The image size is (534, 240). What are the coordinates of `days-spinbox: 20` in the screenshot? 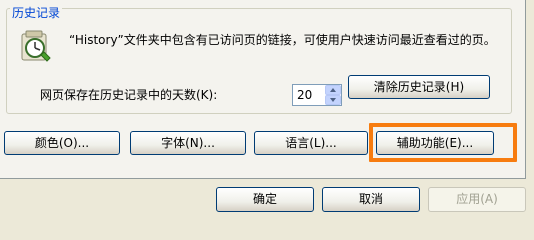 It's located at (317, 95).